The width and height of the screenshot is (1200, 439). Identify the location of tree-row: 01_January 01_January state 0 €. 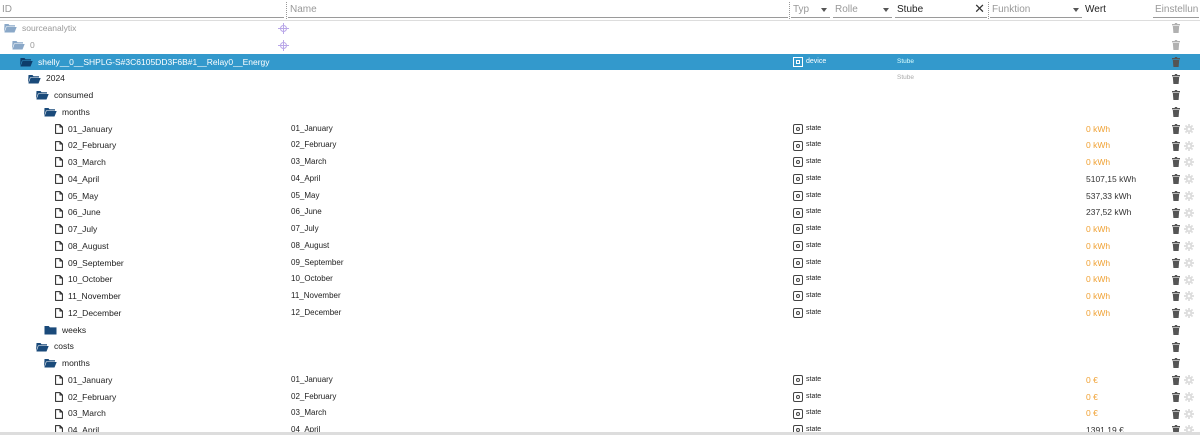
(600, 380).